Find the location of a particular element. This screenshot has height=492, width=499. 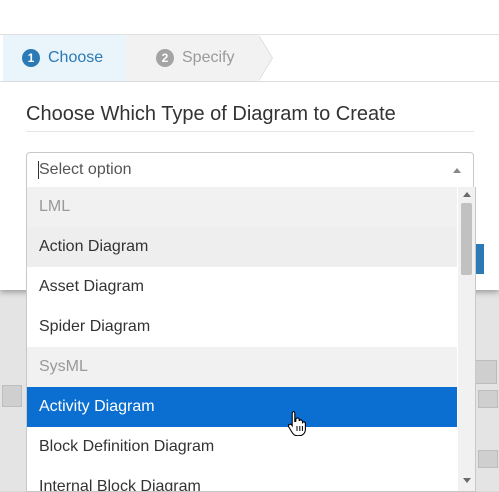

diagram-type-select: Select option is located at coordinates (250, 170).